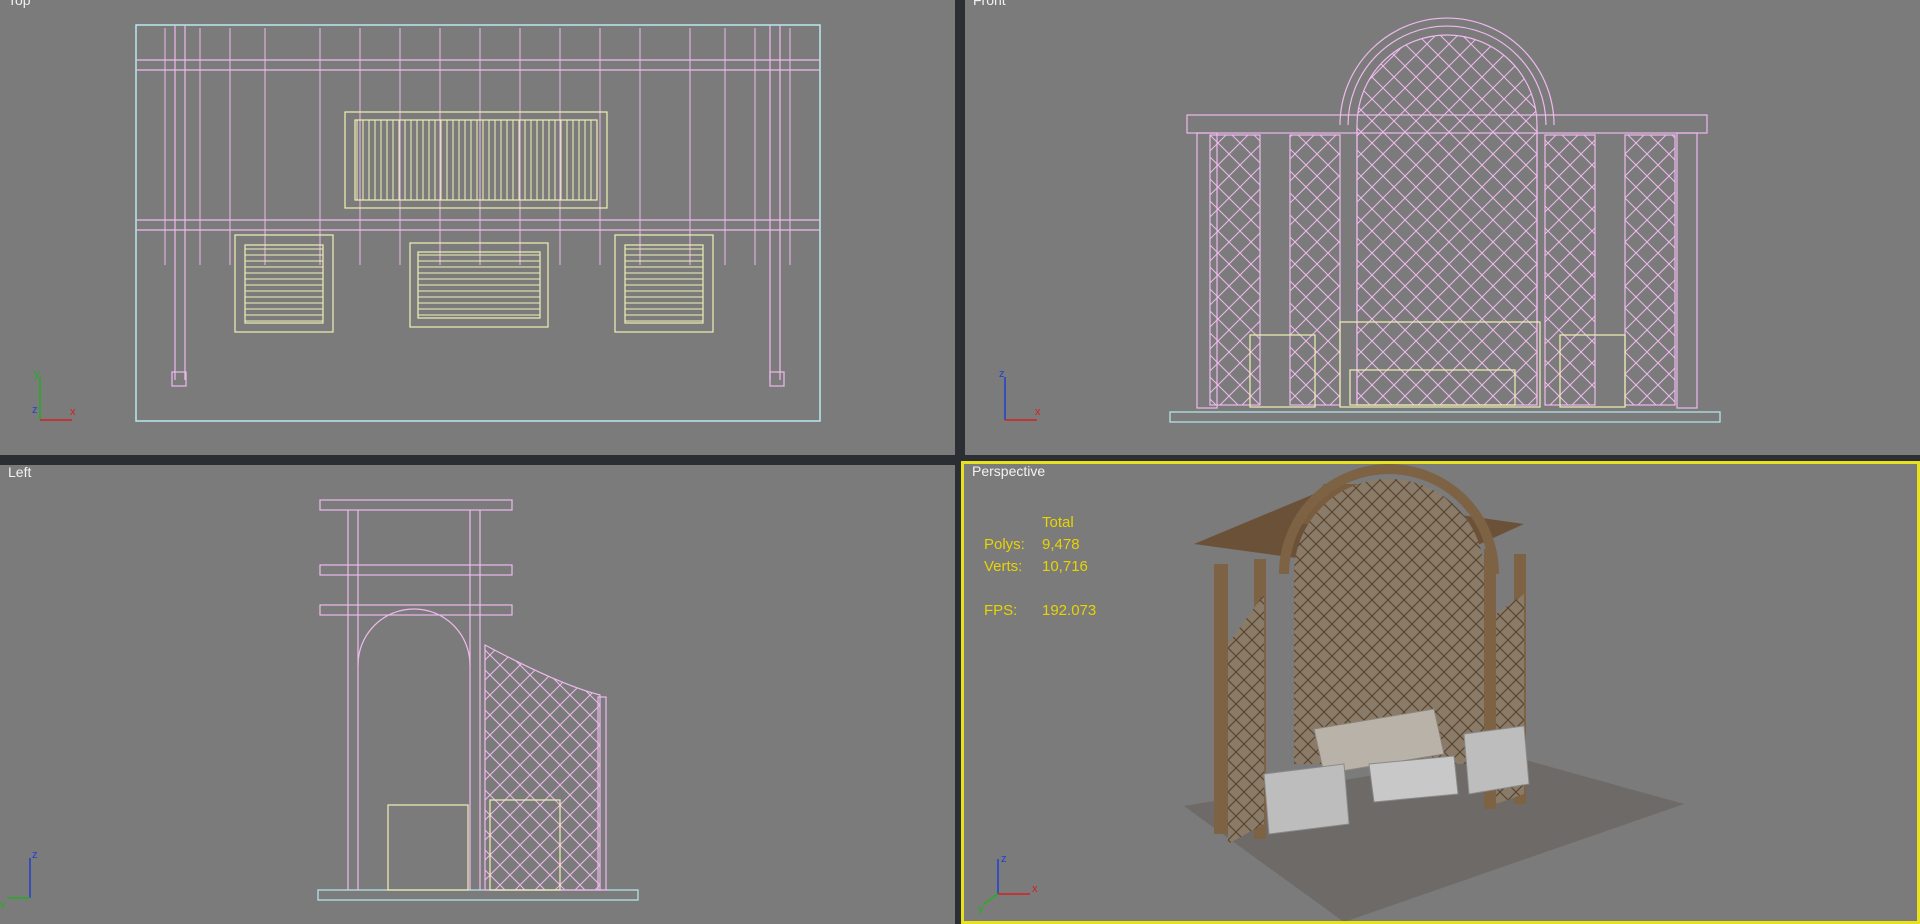 The width and height of the screenshot is (1920, 924). What do you see at coordinates (54, 394) in the screenshot?
I see `axis-gizmo-top: y z x` at bounding box center [54, 394].